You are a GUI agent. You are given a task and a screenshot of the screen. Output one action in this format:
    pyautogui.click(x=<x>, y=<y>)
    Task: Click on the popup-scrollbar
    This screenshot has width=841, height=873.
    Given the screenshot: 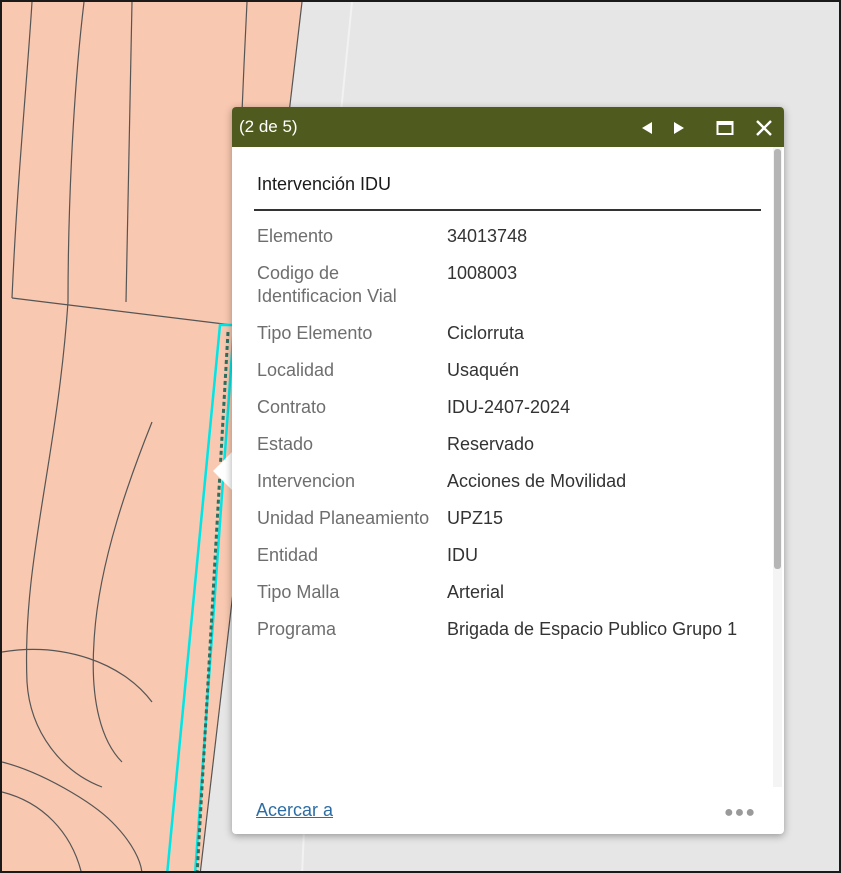 What is the action you would take?
    pyautogui.click(x=777, y=467)
    